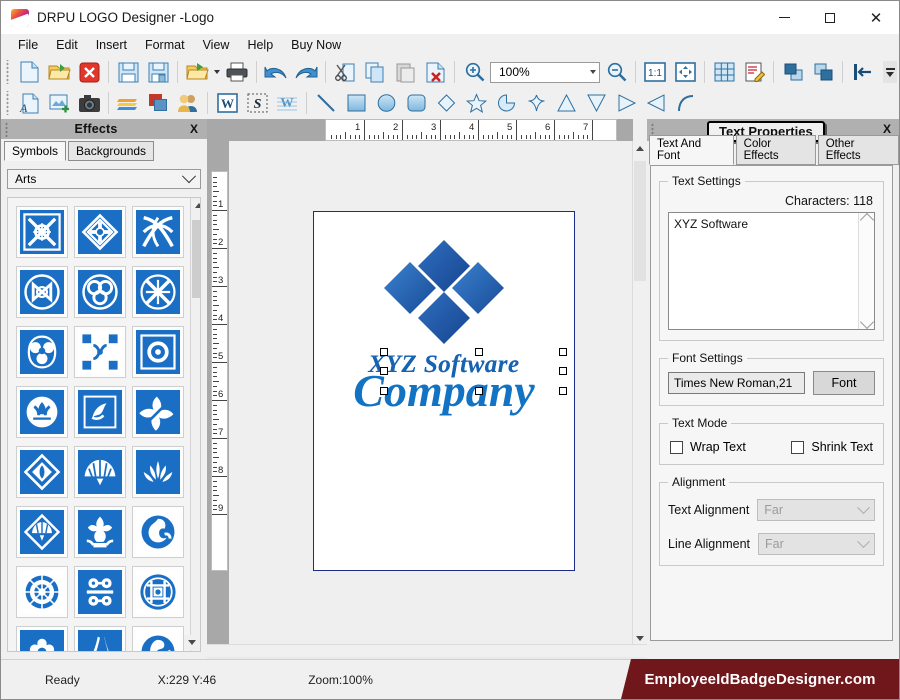 The height and width of the screenshot is (700, 900). What do you see at coordinates (158, 103) in the screenshot?
I see `background-icon` at bounding box center [158, 103].